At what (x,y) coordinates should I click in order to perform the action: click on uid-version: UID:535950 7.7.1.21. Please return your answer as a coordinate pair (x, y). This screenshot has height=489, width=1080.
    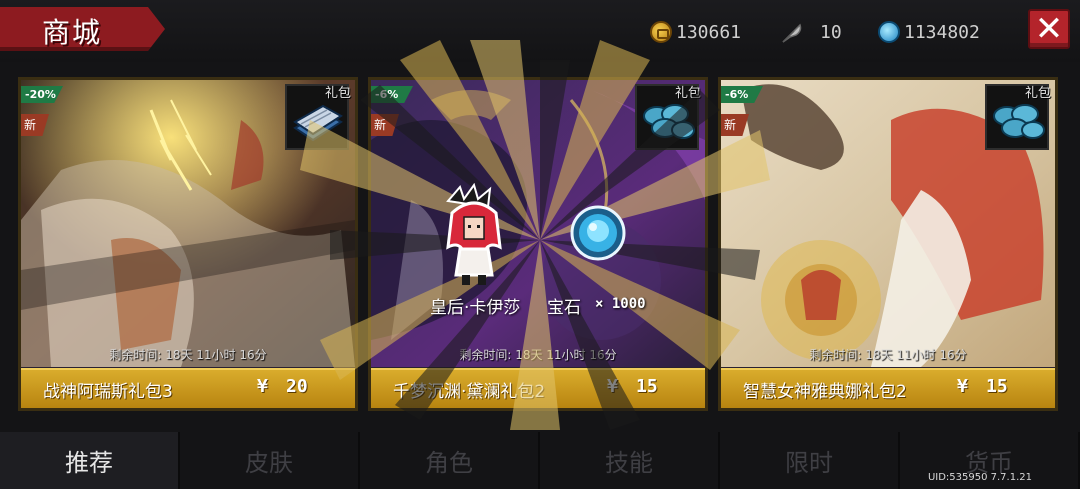
    Looking at the image, I should click on (979, 477).